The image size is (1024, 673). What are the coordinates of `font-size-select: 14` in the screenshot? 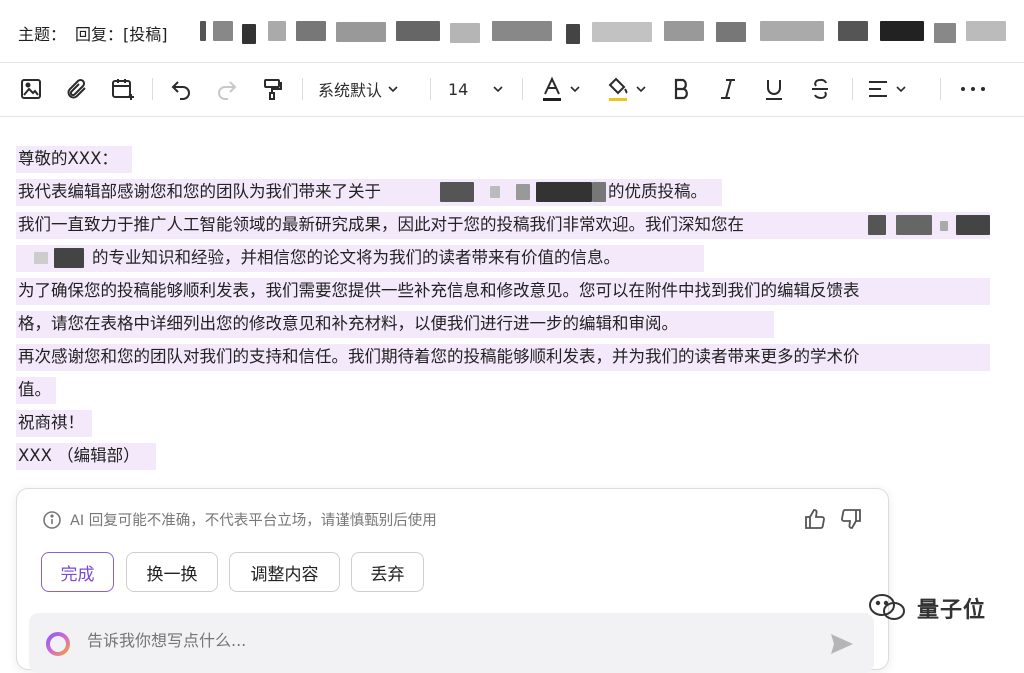 It's located at (478, 89).